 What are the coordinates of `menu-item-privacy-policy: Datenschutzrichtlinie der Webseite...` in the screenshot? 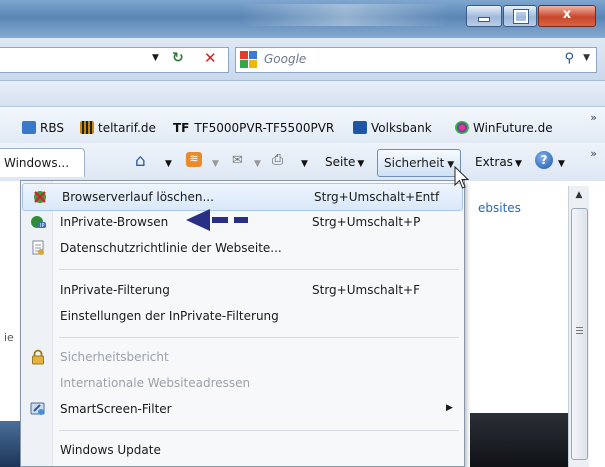 It's located at (242, 248).